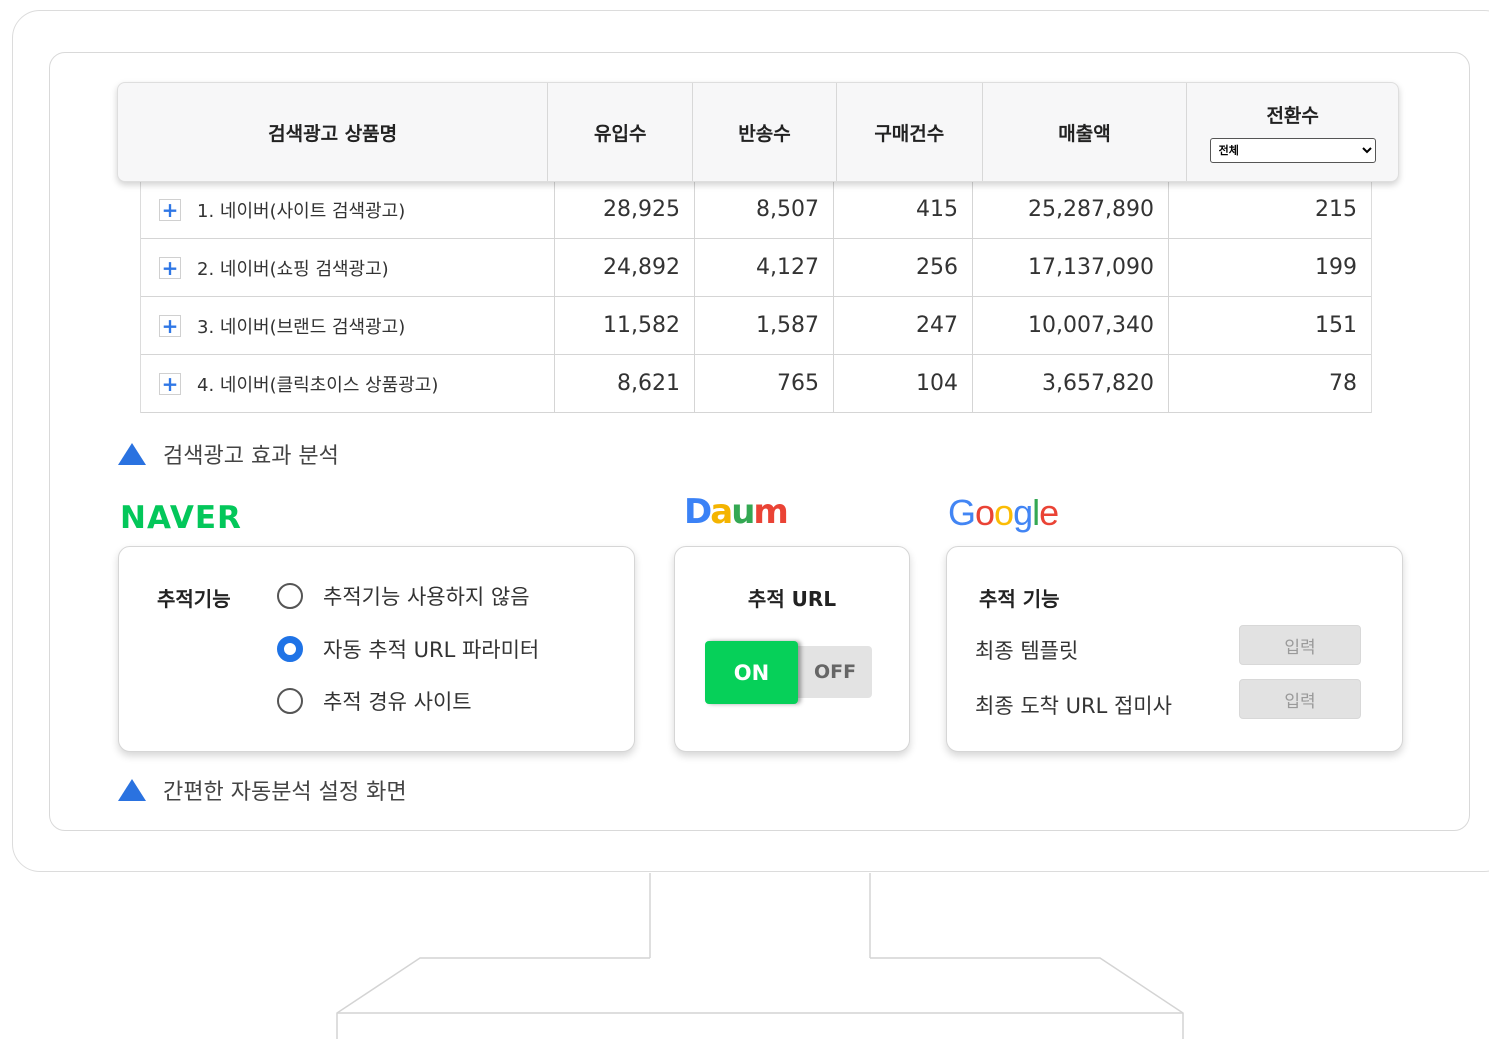 Image resolution: width=1489 pixels, height=1039 pixels. Describe the element at coordinates (621, 132) in the screenshot. I see `col-header-inflow: 유입수` at that location.